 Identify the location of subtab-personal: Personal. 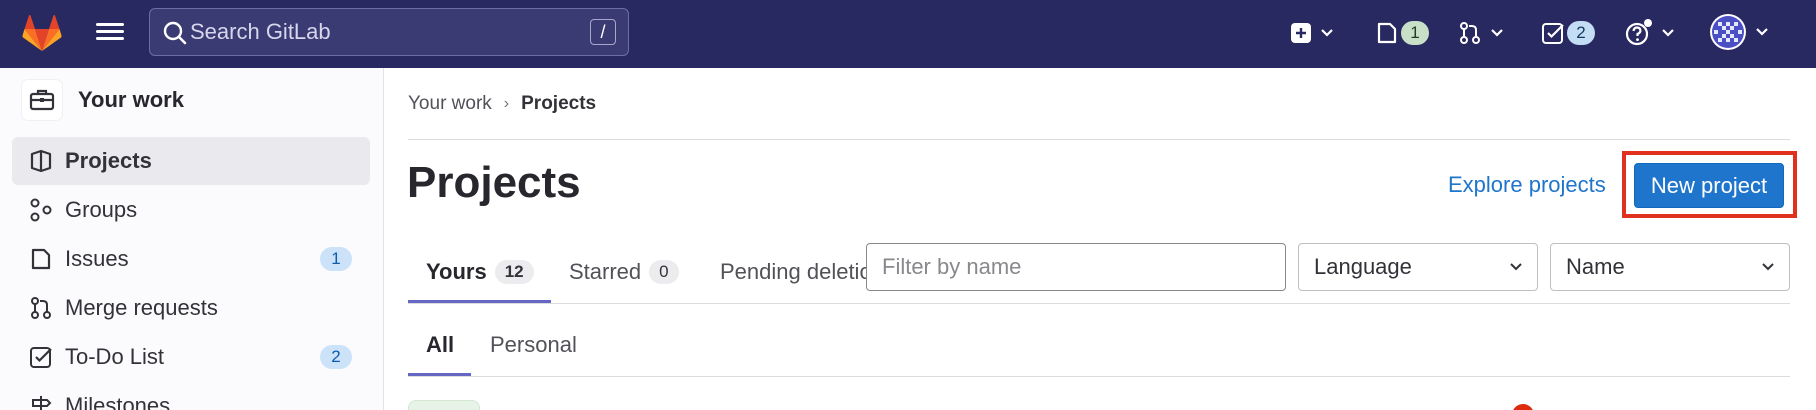
(533, 345).